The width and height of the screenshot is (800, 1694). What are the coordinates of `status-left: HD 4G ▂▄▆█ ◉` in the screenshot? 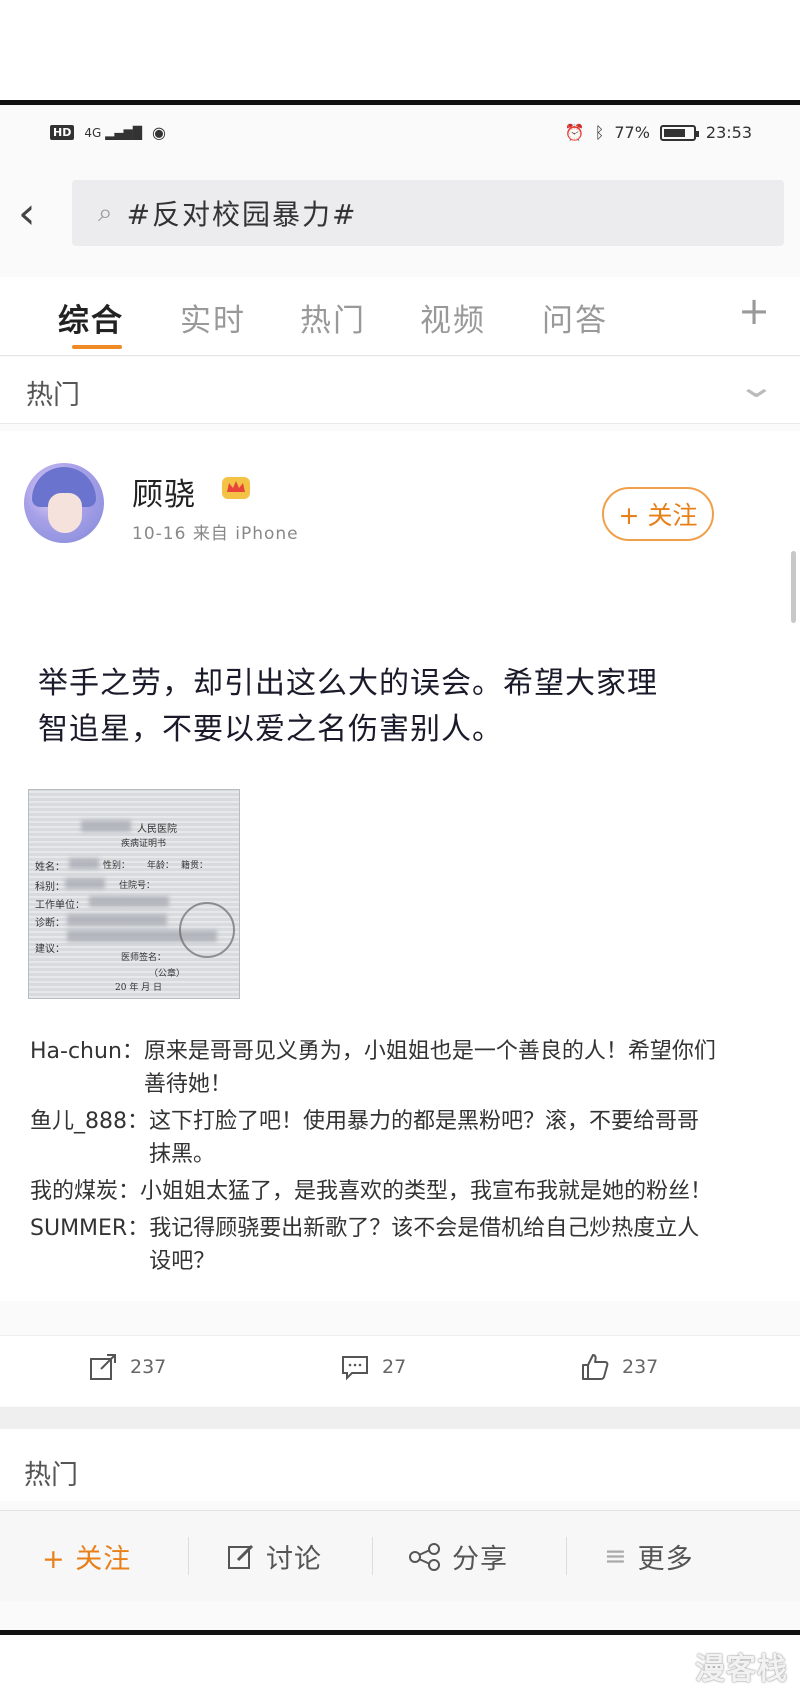 It's located at (108, 132).